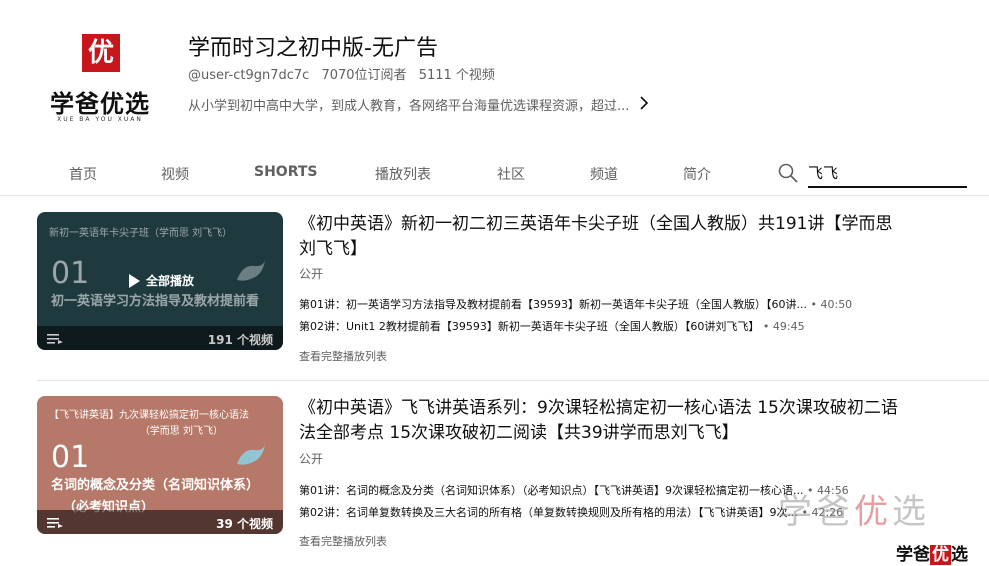  I want to click on tab-about: 简介, so click(697, 174).